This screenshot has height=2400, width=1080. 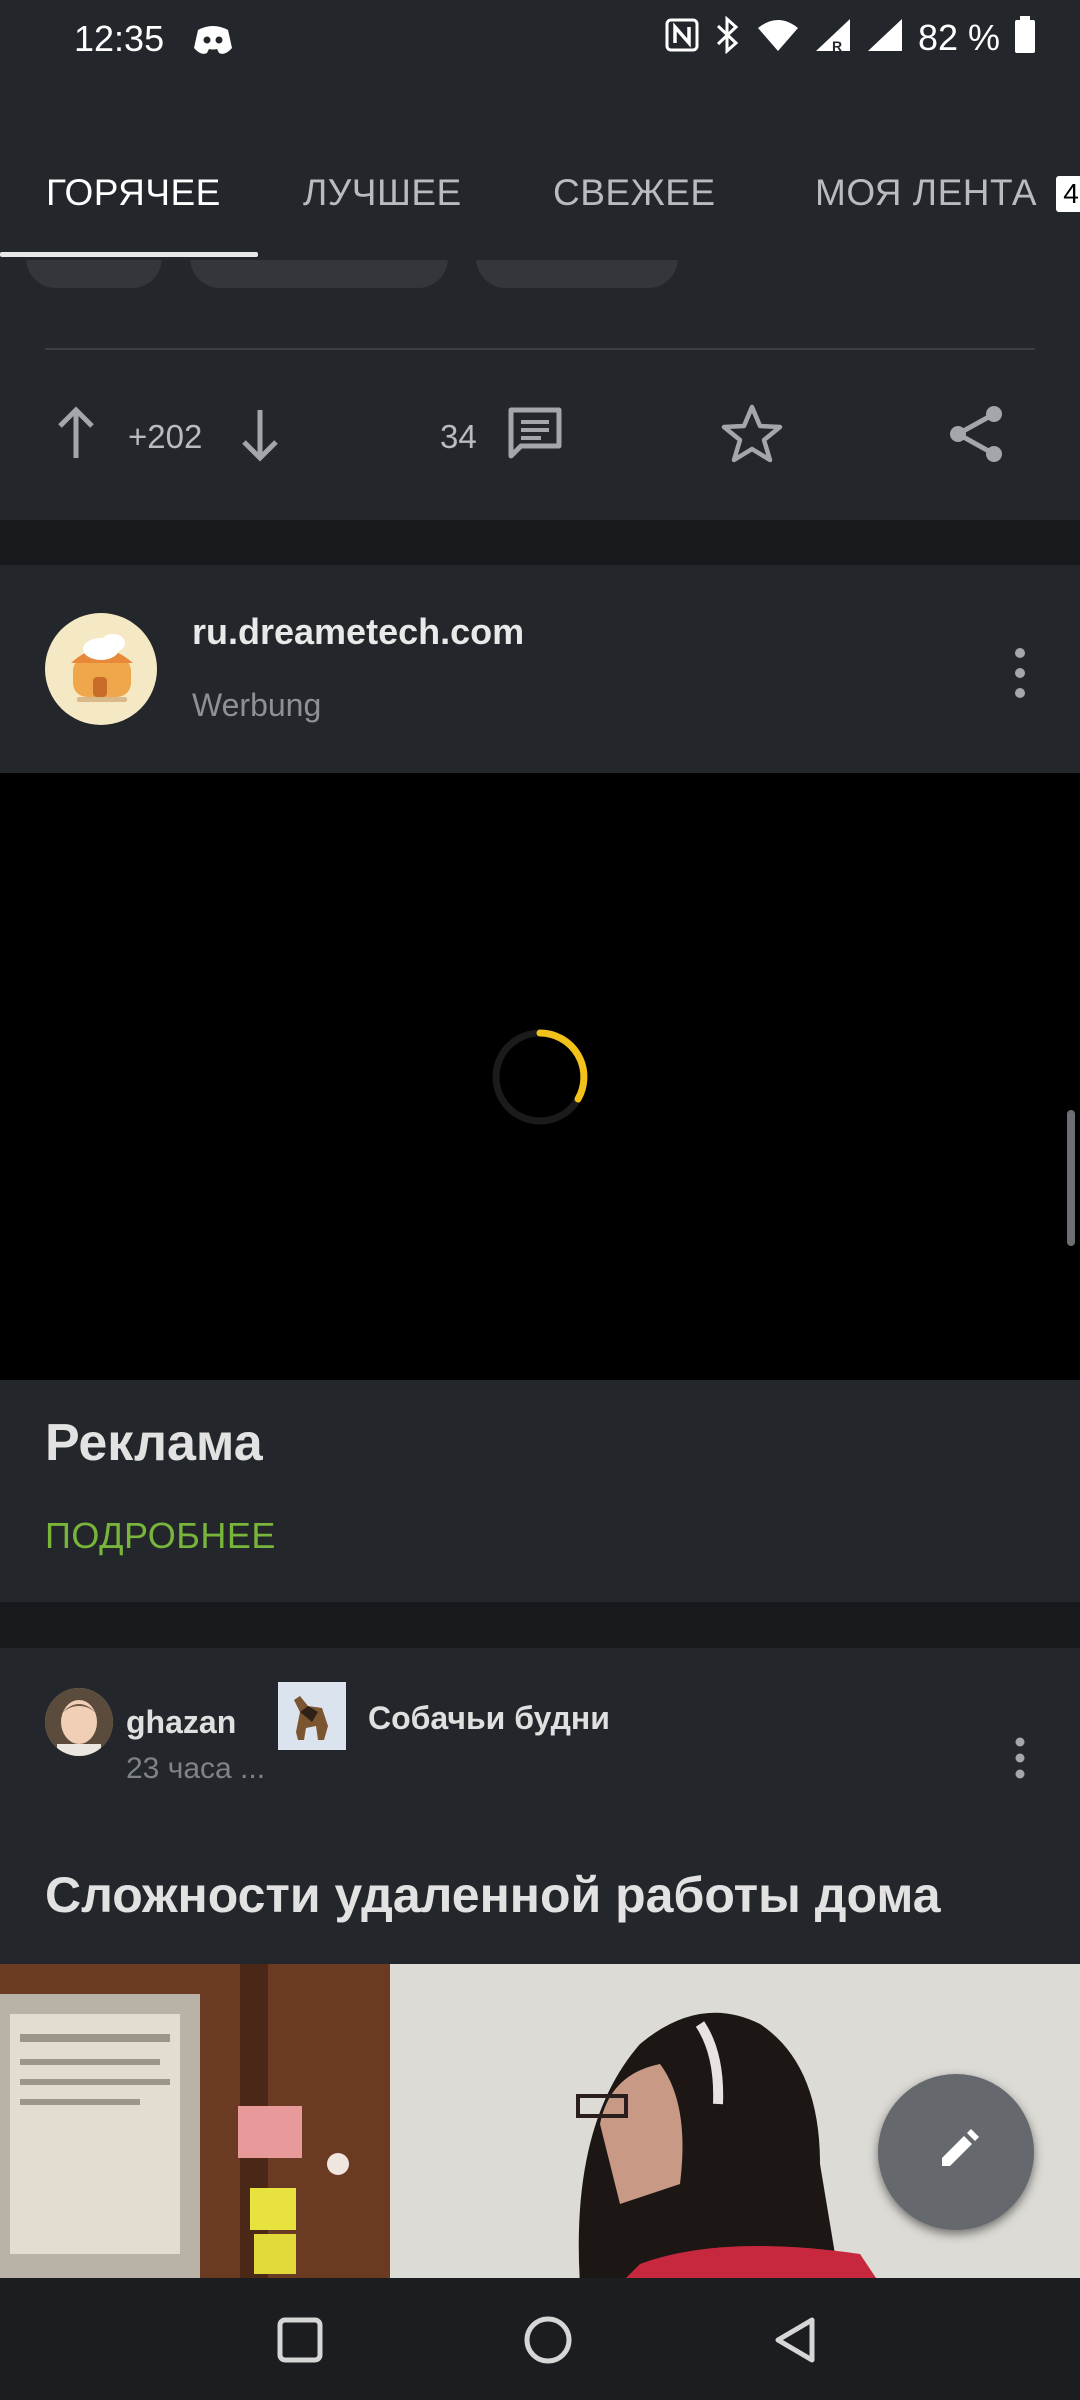 I want to click on arrow-down-icon, so click(x=260, y=436).